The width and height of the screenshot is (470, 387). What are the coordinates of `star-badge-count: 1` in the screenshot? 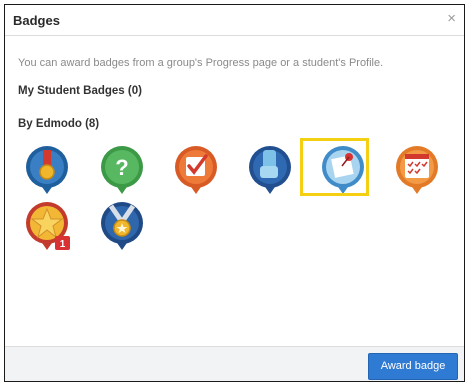 It's located at (63, 244).